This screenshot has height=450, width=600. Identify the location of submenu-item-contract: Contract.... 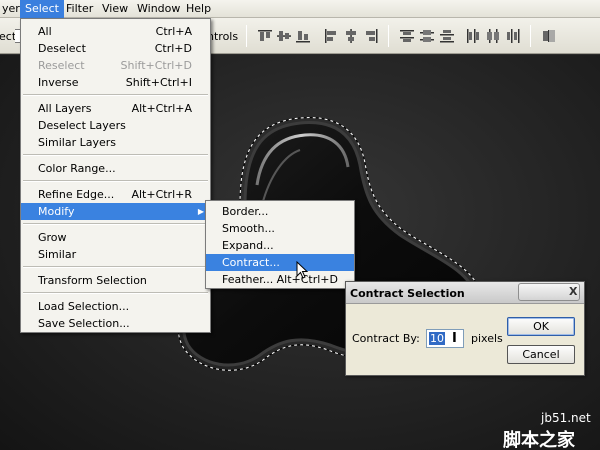
(280, 262).